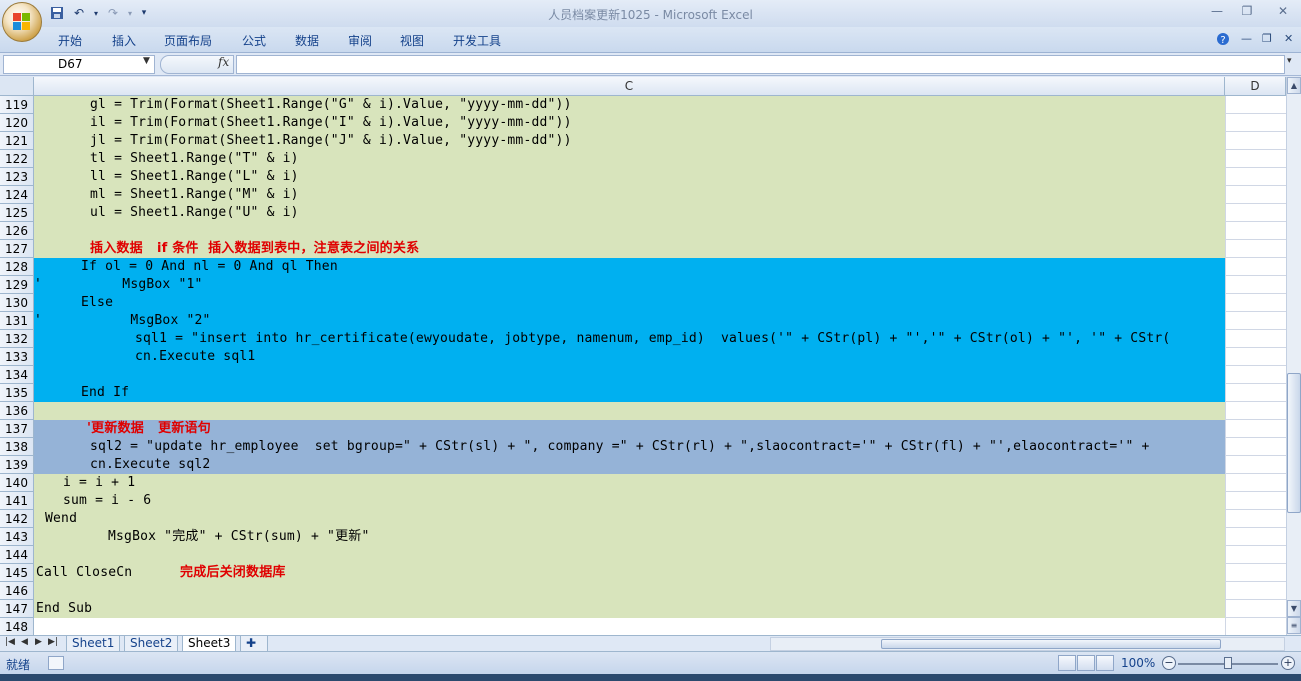  Describe the element at coordinates (629, 285) in the screenshot. I see `cell-c: ' MsgBox "1"` at that location.